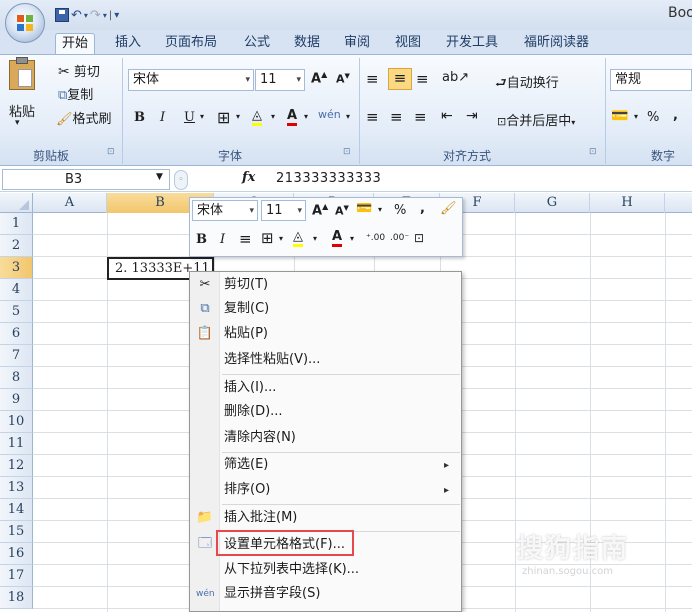 This screenshot has height=612, width=692. Describe the element at coordinates (246, 285) in the screenshot. I see `menu-item-cut: 剪切(T)` at that location.